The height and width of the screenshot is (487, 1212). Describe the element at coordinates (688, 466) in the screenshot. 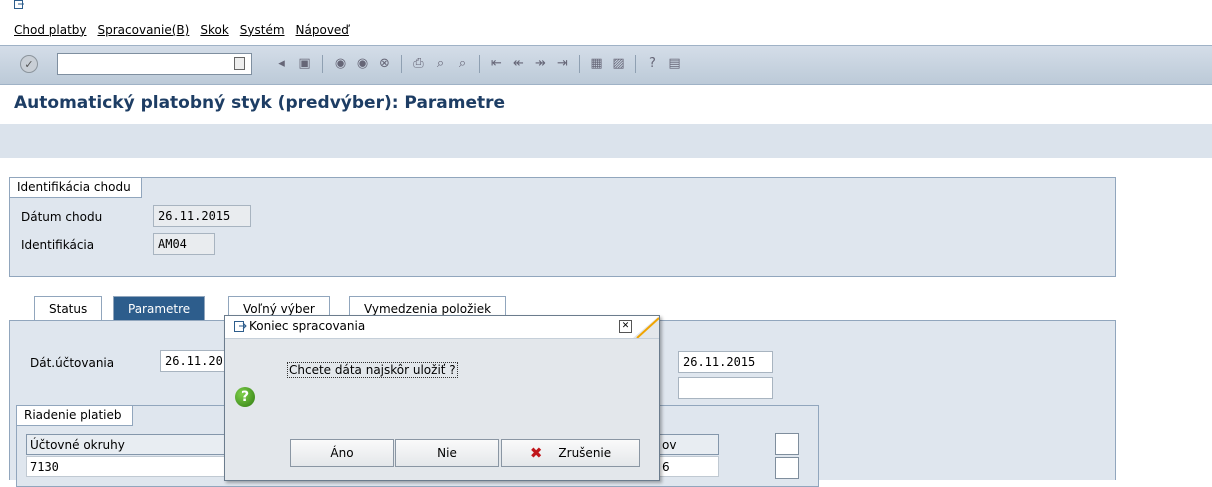

I see `partial-cell: 6` at that location.